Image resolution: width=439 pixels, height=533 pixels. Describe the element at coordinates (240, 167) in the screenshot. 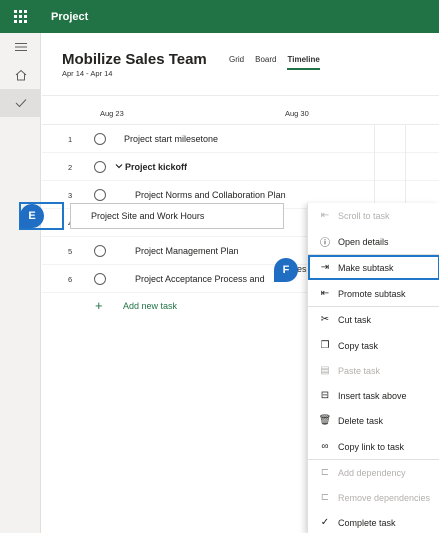

I see `task-row: 2 Project kickoff` at that location.